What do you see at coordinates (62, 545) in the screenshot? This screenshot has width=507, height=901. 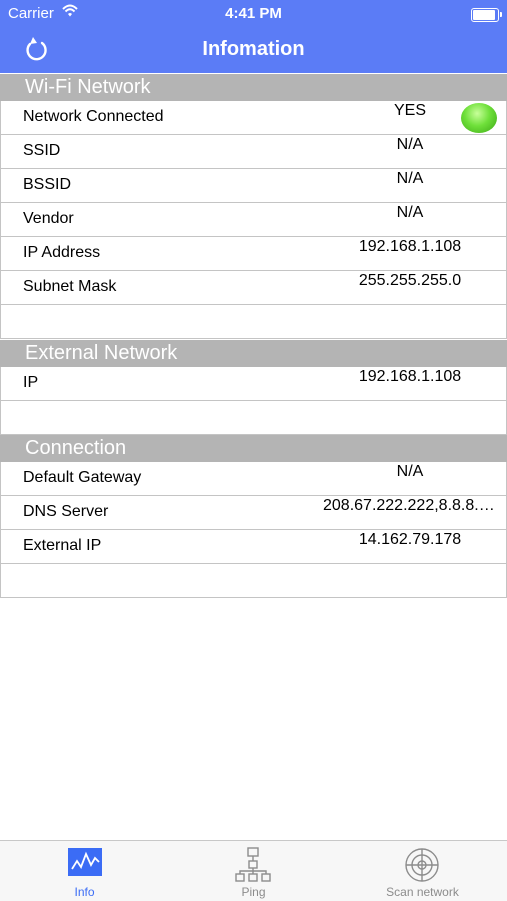 I see `row-label: External IP` at bounding box center [62, 545].